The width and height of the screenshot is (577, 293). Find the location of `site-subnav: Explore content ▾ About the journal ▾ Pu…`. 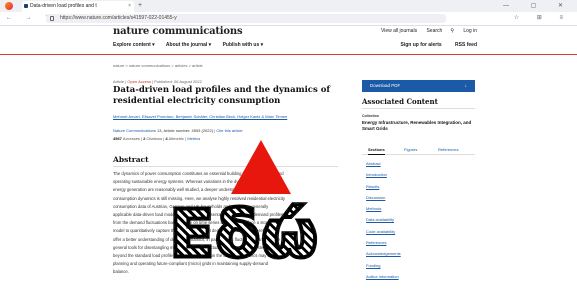

site-subnav: Explore content ▾ About the journal ▾ Pu… is located at coordinates (193, 45).